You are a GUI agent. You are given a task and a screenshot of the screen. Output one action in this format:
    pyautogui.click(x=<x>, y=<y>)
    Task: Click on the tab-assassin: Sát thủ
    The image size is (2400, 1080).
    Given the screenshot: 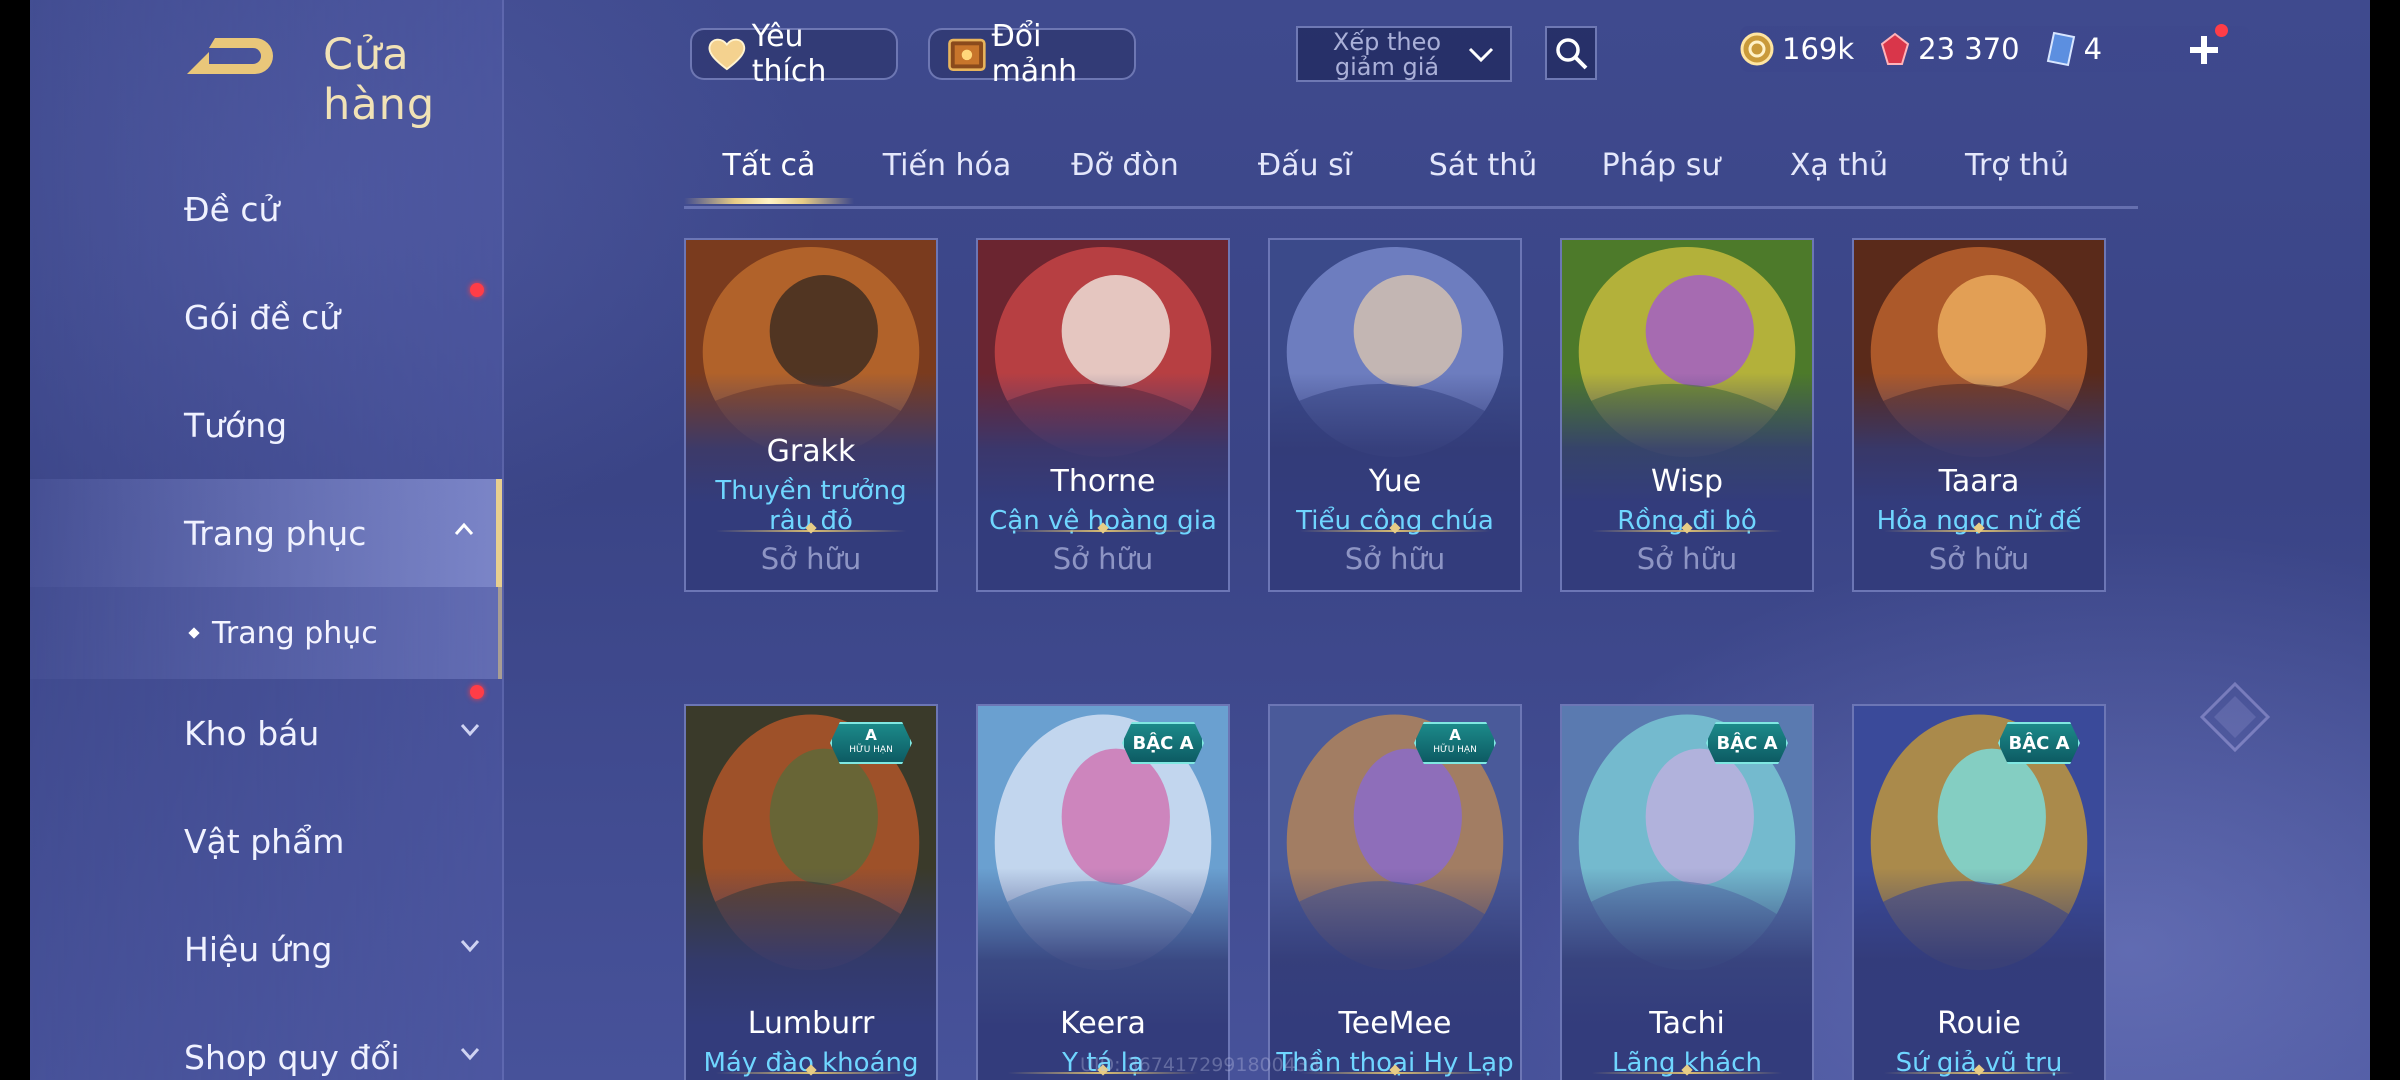 What is the action you would take?
    pyautogui.click(x=1483, y=165)
    